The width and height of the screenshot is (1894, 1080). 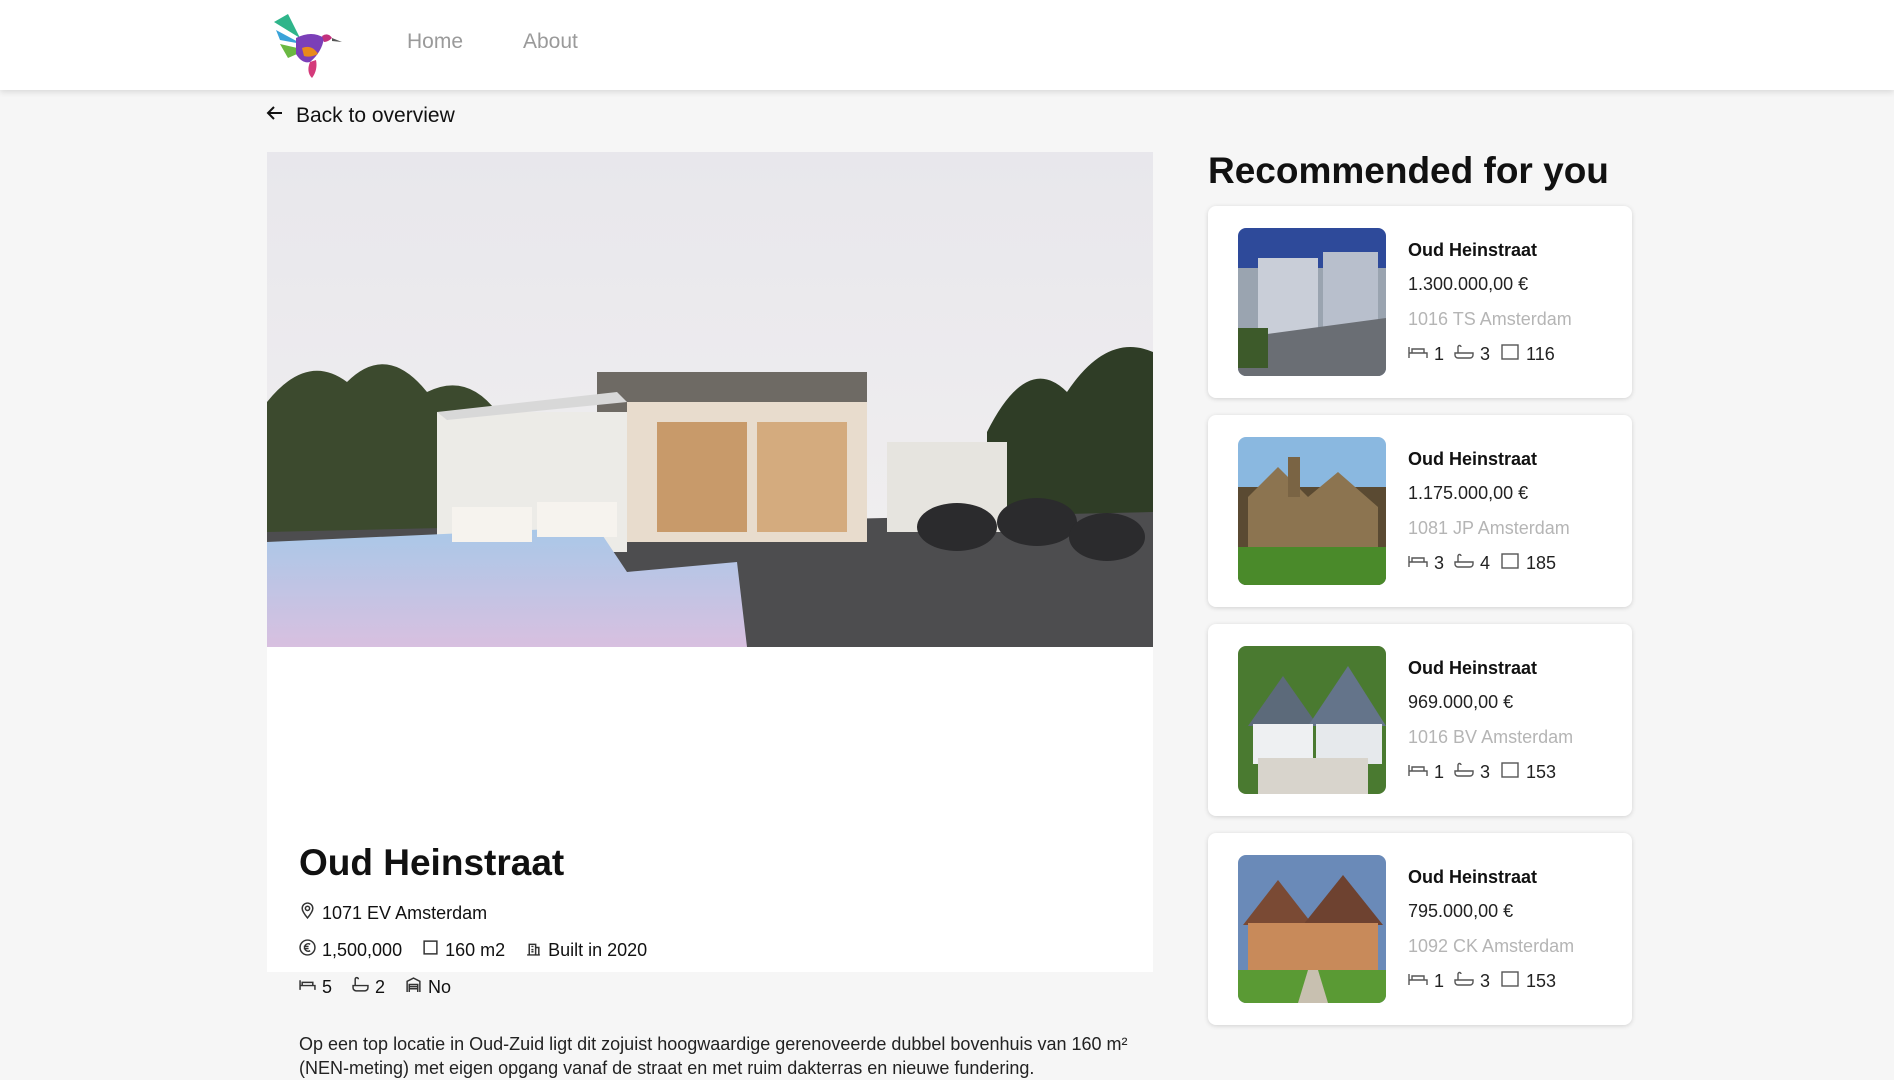 What do you see at coordinates (307, 913) in the screenshot?
I see `map-pin-icon` at bounding box center [307, 913].